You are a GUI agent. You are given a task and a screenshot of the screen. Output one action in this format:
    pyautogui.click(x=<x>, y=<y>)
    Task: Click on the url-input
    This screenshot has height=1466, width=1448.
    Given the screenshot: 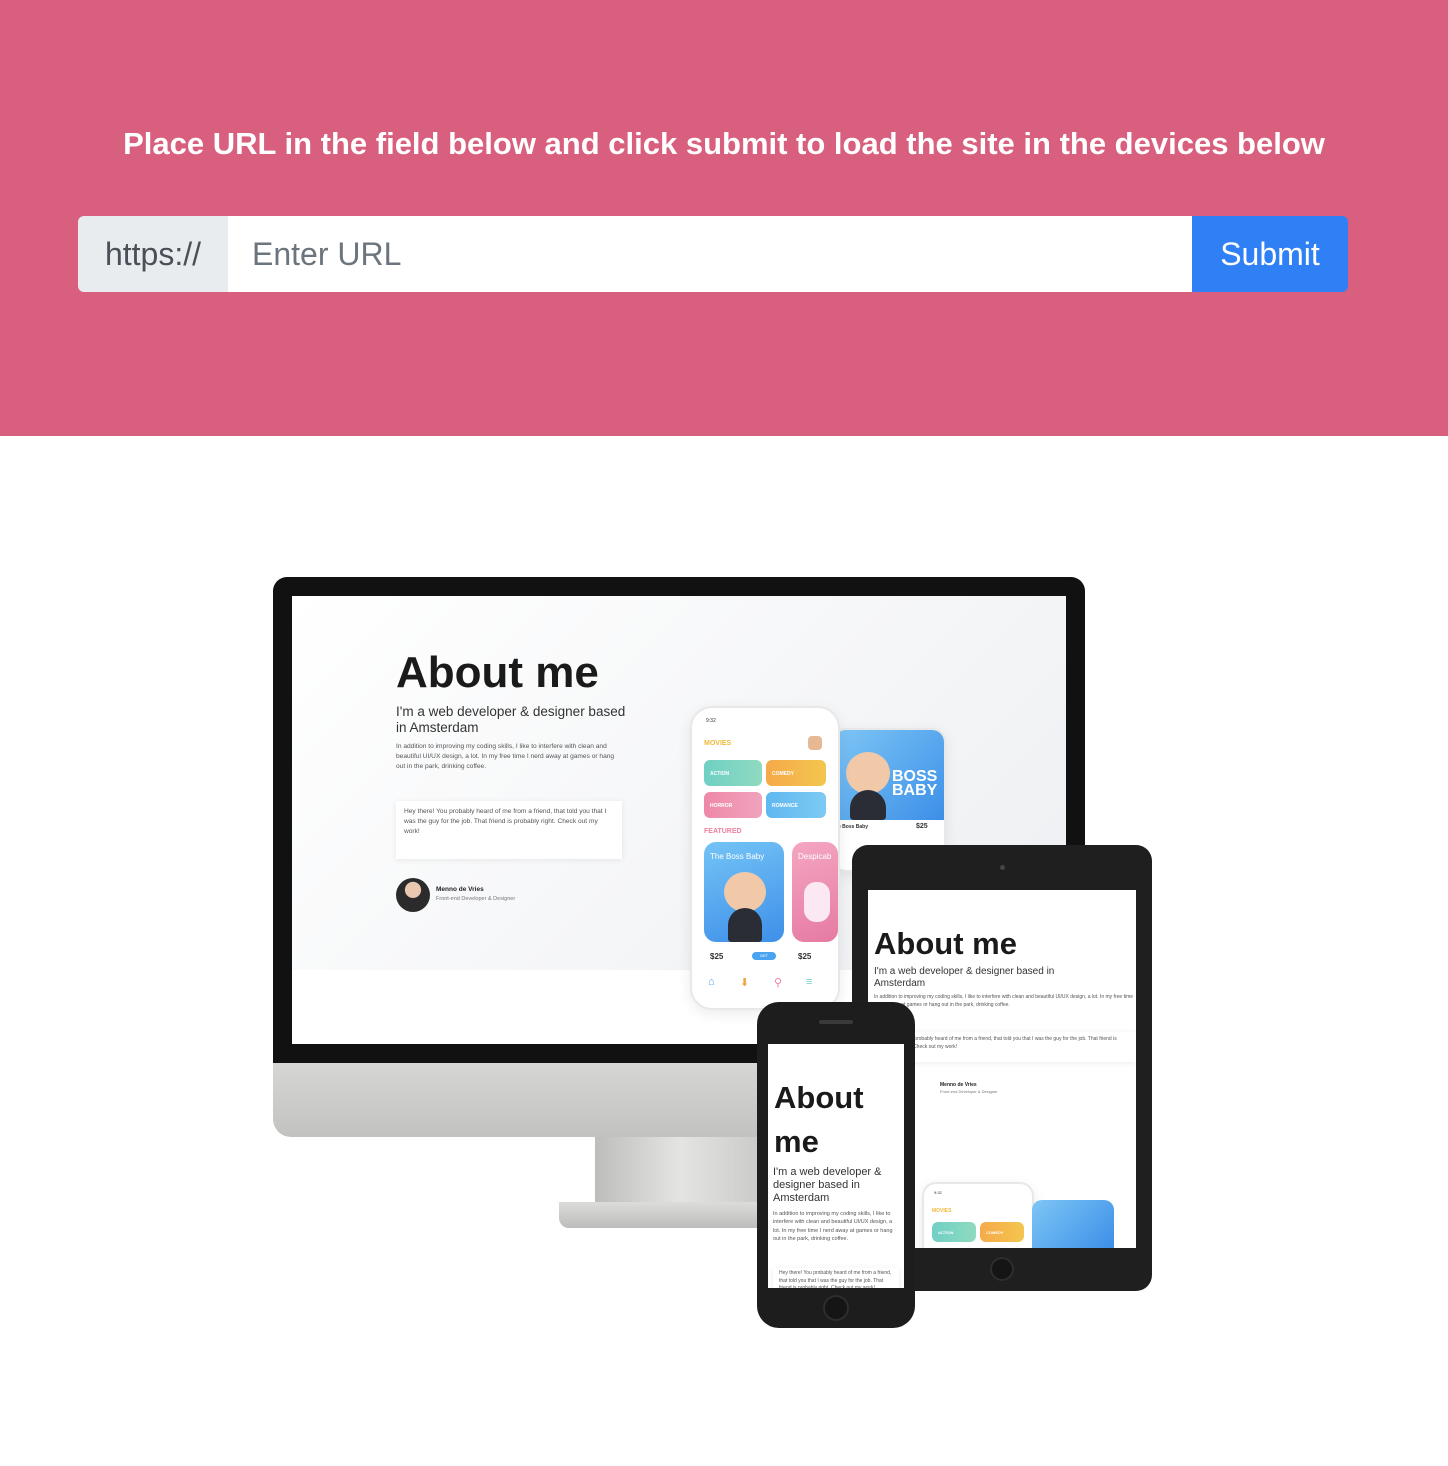 What is the action you would take?
    pyautogui.click(x=710, y=254)
    